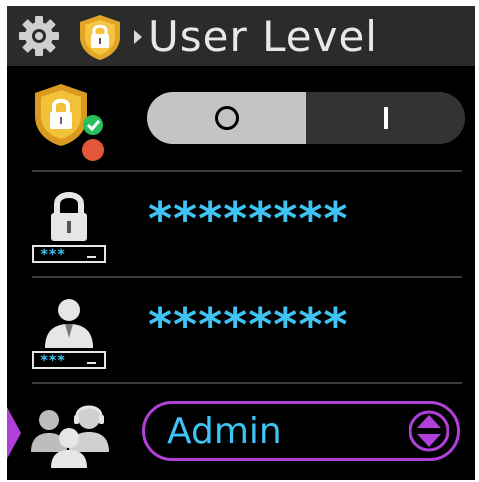 The image size is (479, 482). What do you see at coordinates (75, 435) in the screenshot?
I see `users-headset-icon` at bounding box center [75, 435].